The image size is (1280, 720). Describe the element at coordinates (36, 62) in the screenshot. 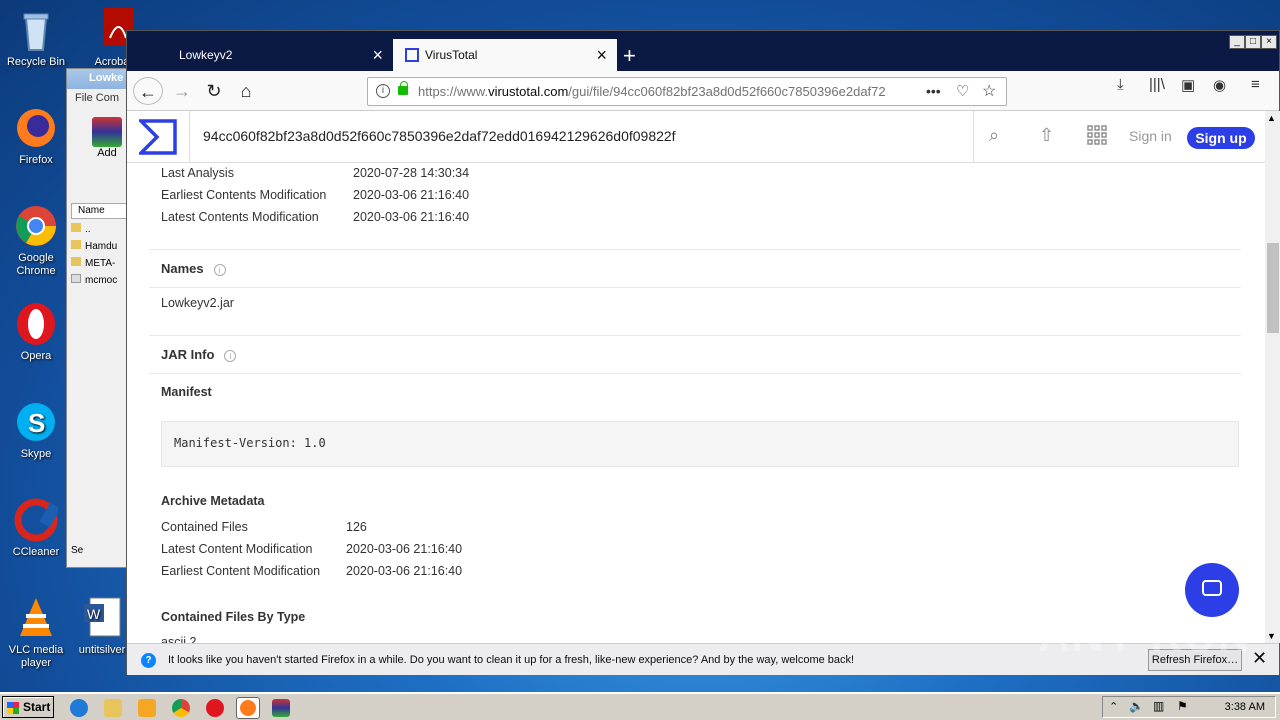

I see `desktop-icon-label: Recycle Bin` at that location.